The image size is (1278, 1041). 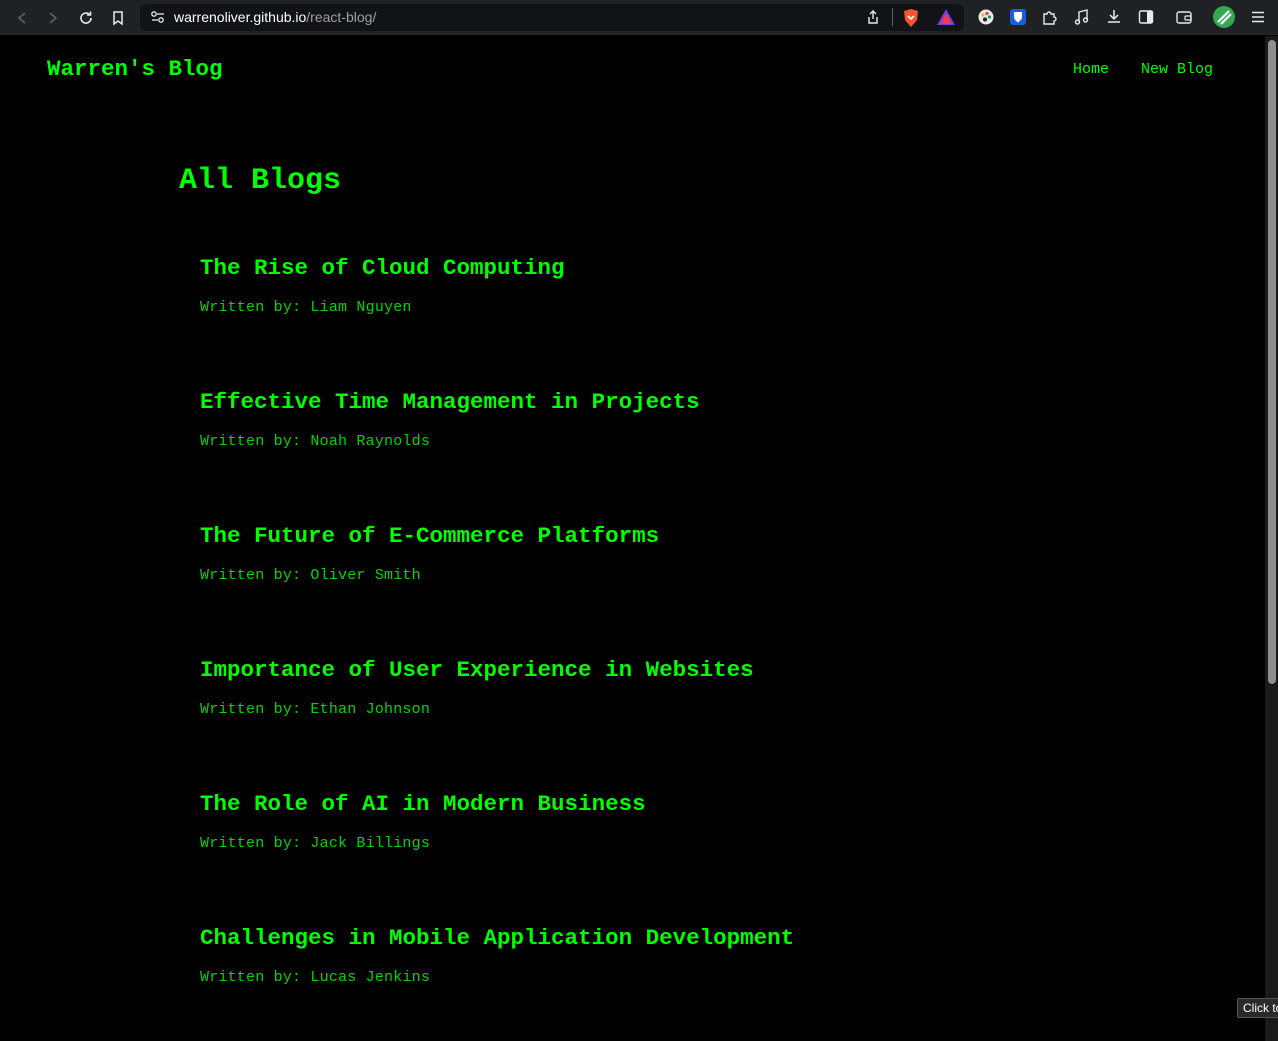 What do you see at coordinates (310, 575) in the screenshot?
I see `blog-author: Written by: Oliver Smith` at bounding box center [310, 575].